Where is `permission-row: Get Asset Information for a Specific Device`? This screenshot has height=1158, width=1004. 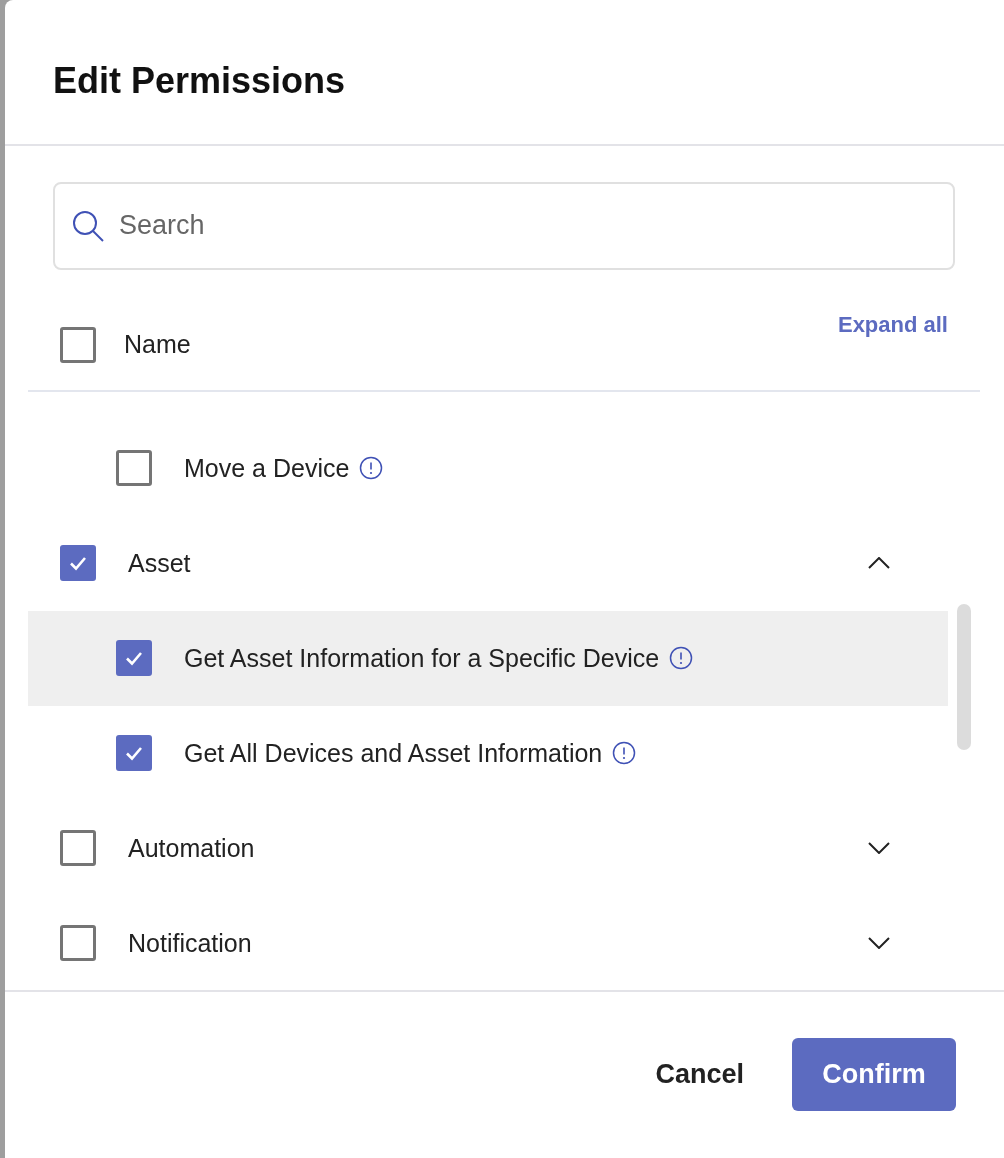 permission-row: Get Asset Information for a Specific Device is located at coordinates (488, 658).